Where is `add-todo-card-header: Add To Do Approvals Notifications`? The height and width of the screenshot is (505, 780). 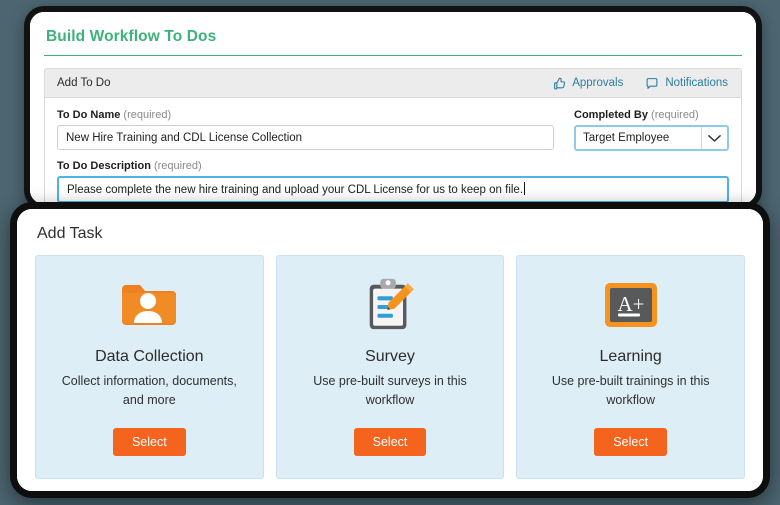 add-todo-card-header: Add To Do Approvals Notifications is located at coordinates (393, 83).